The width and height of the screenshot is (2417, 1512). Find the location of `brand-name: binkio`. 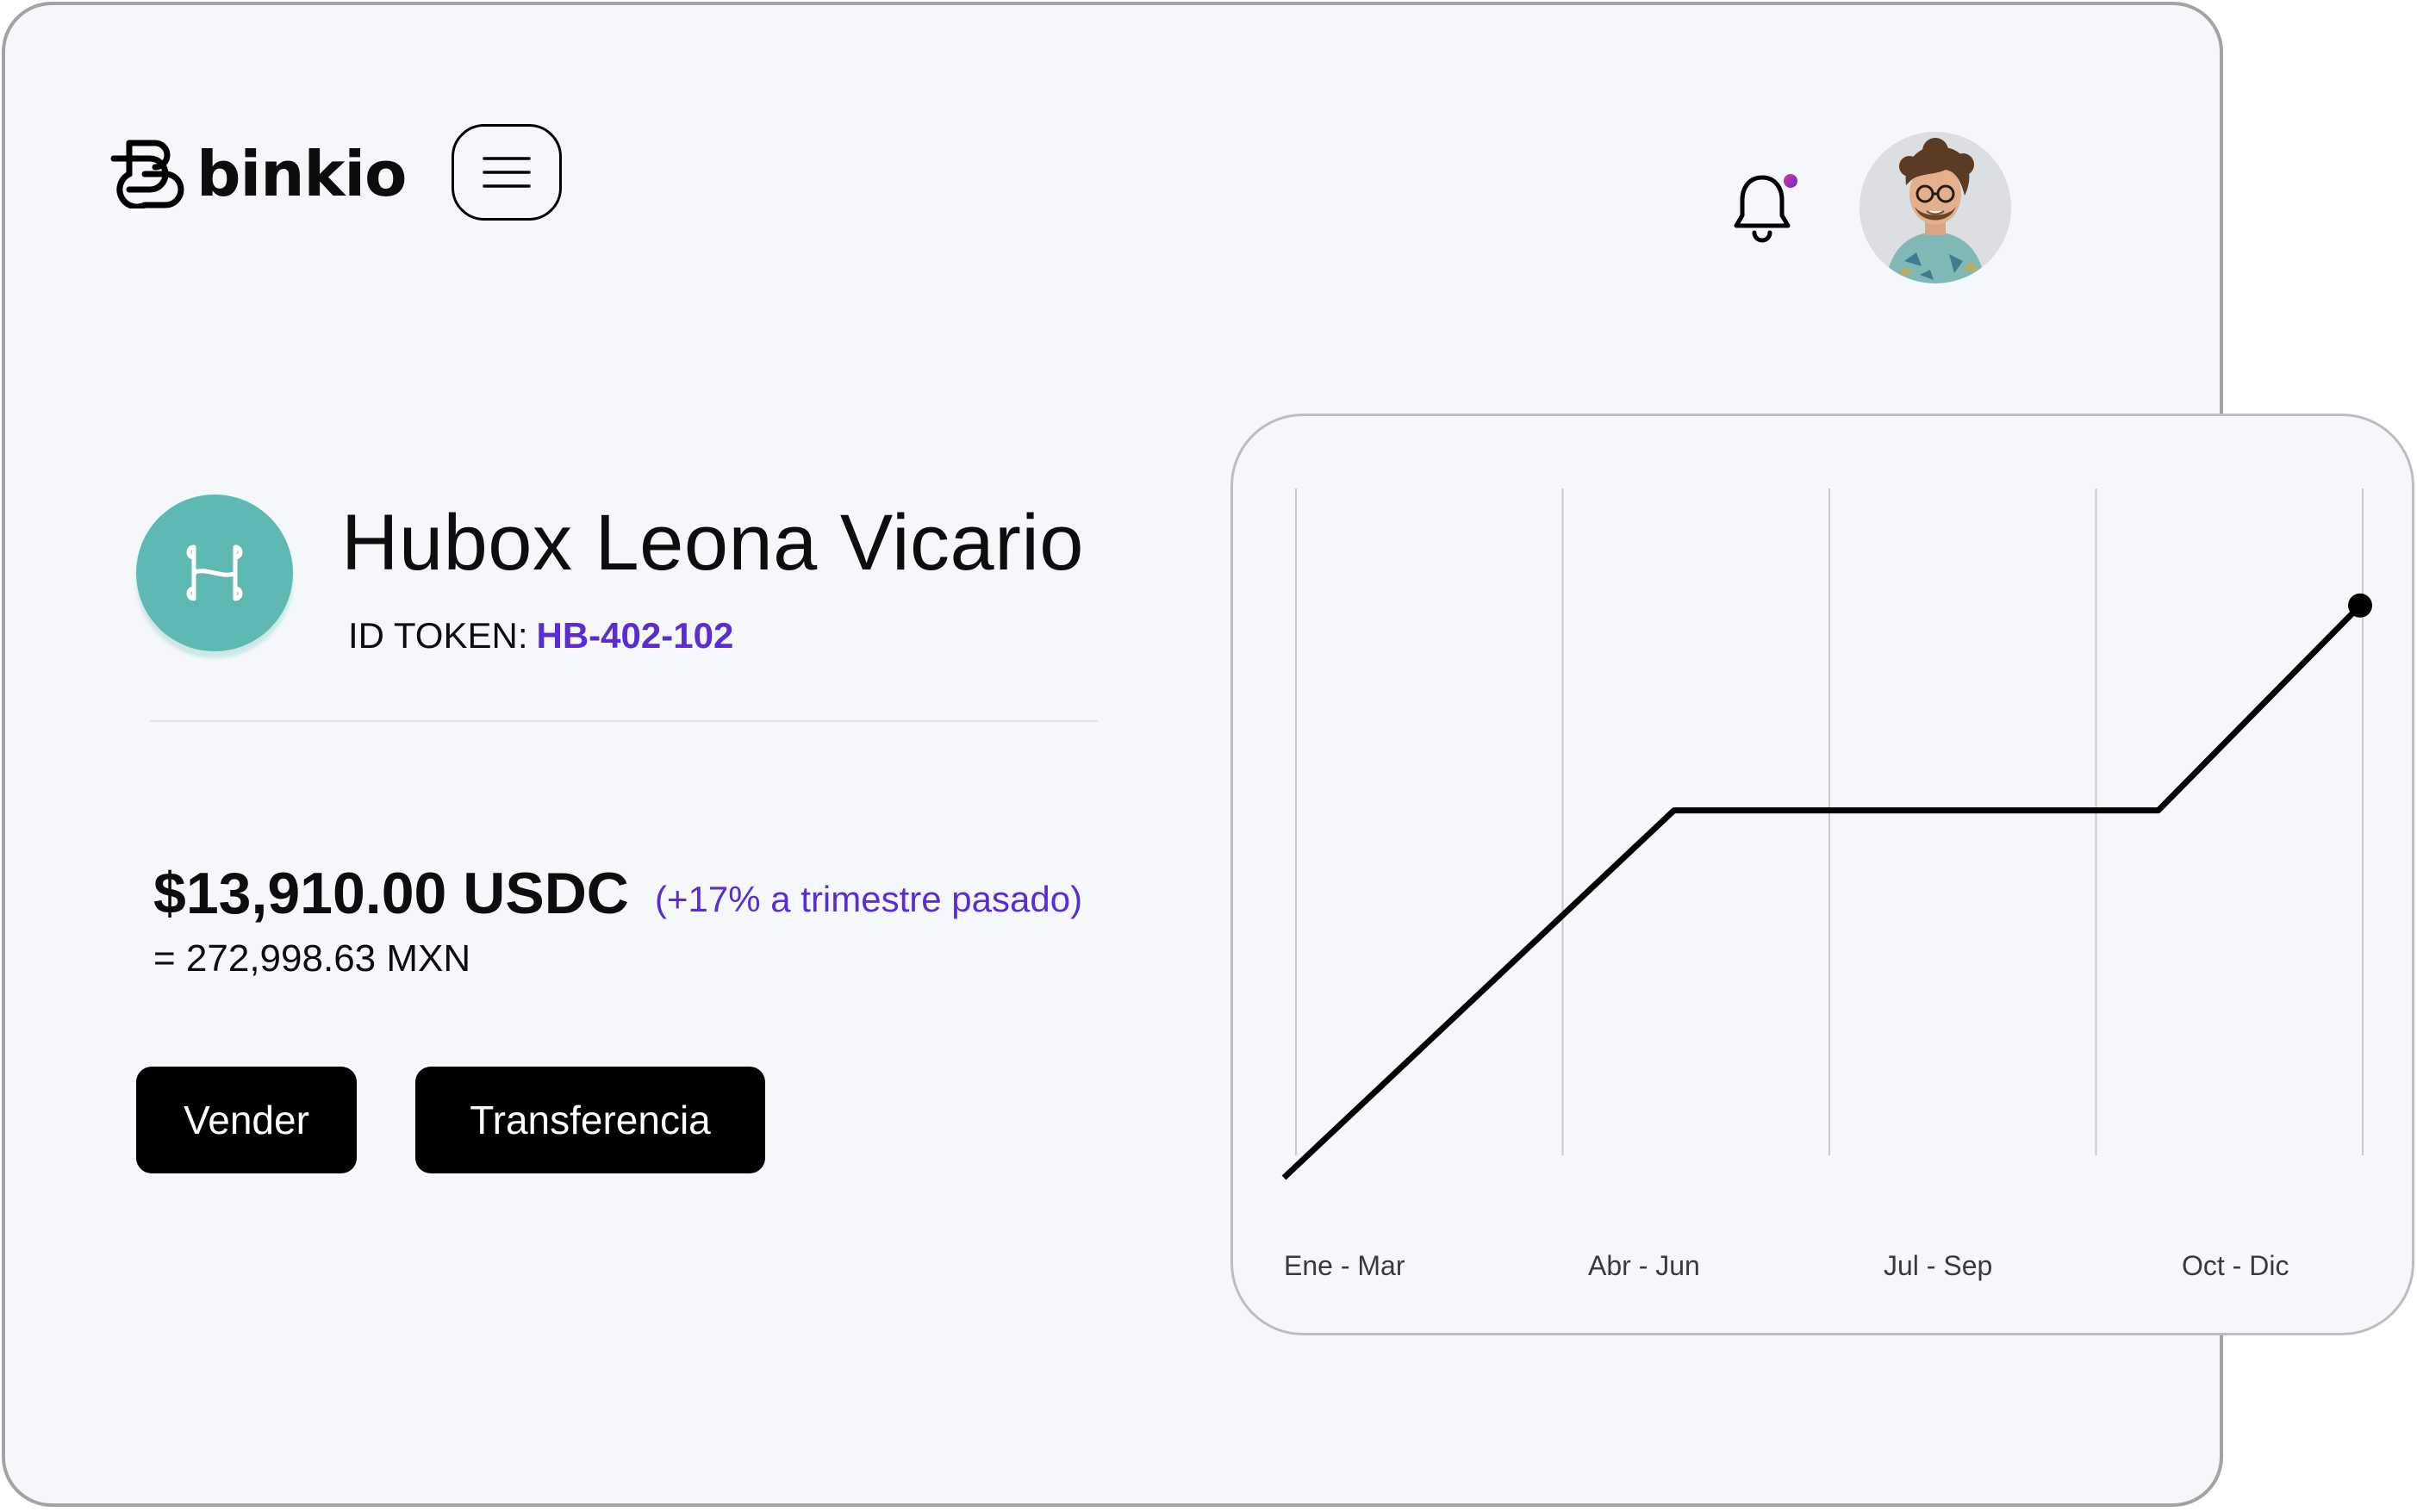

brand-name: binkio is located at coordinates (302, 174).